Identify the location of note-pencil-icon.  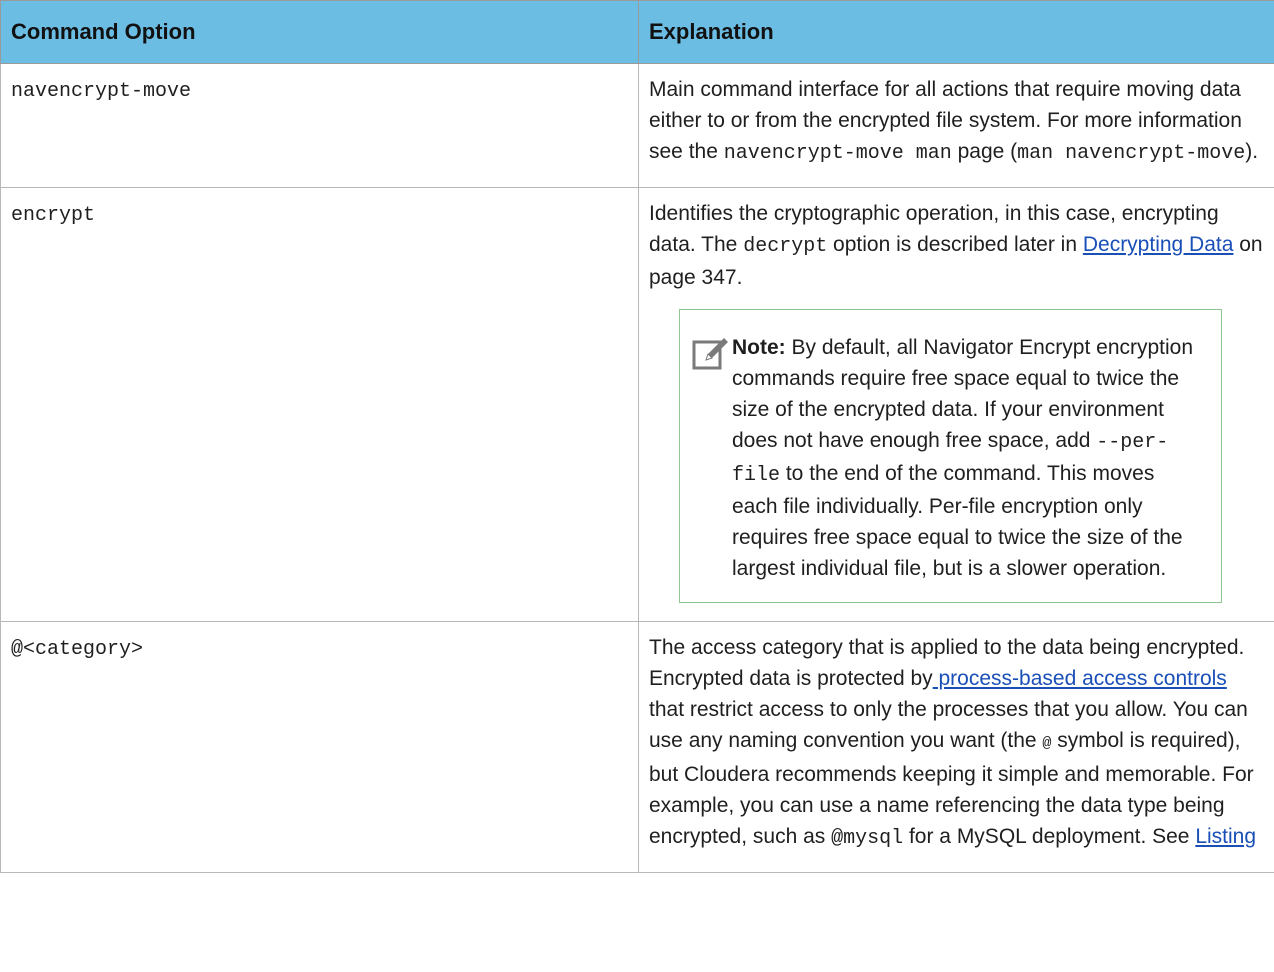
(710, 354).